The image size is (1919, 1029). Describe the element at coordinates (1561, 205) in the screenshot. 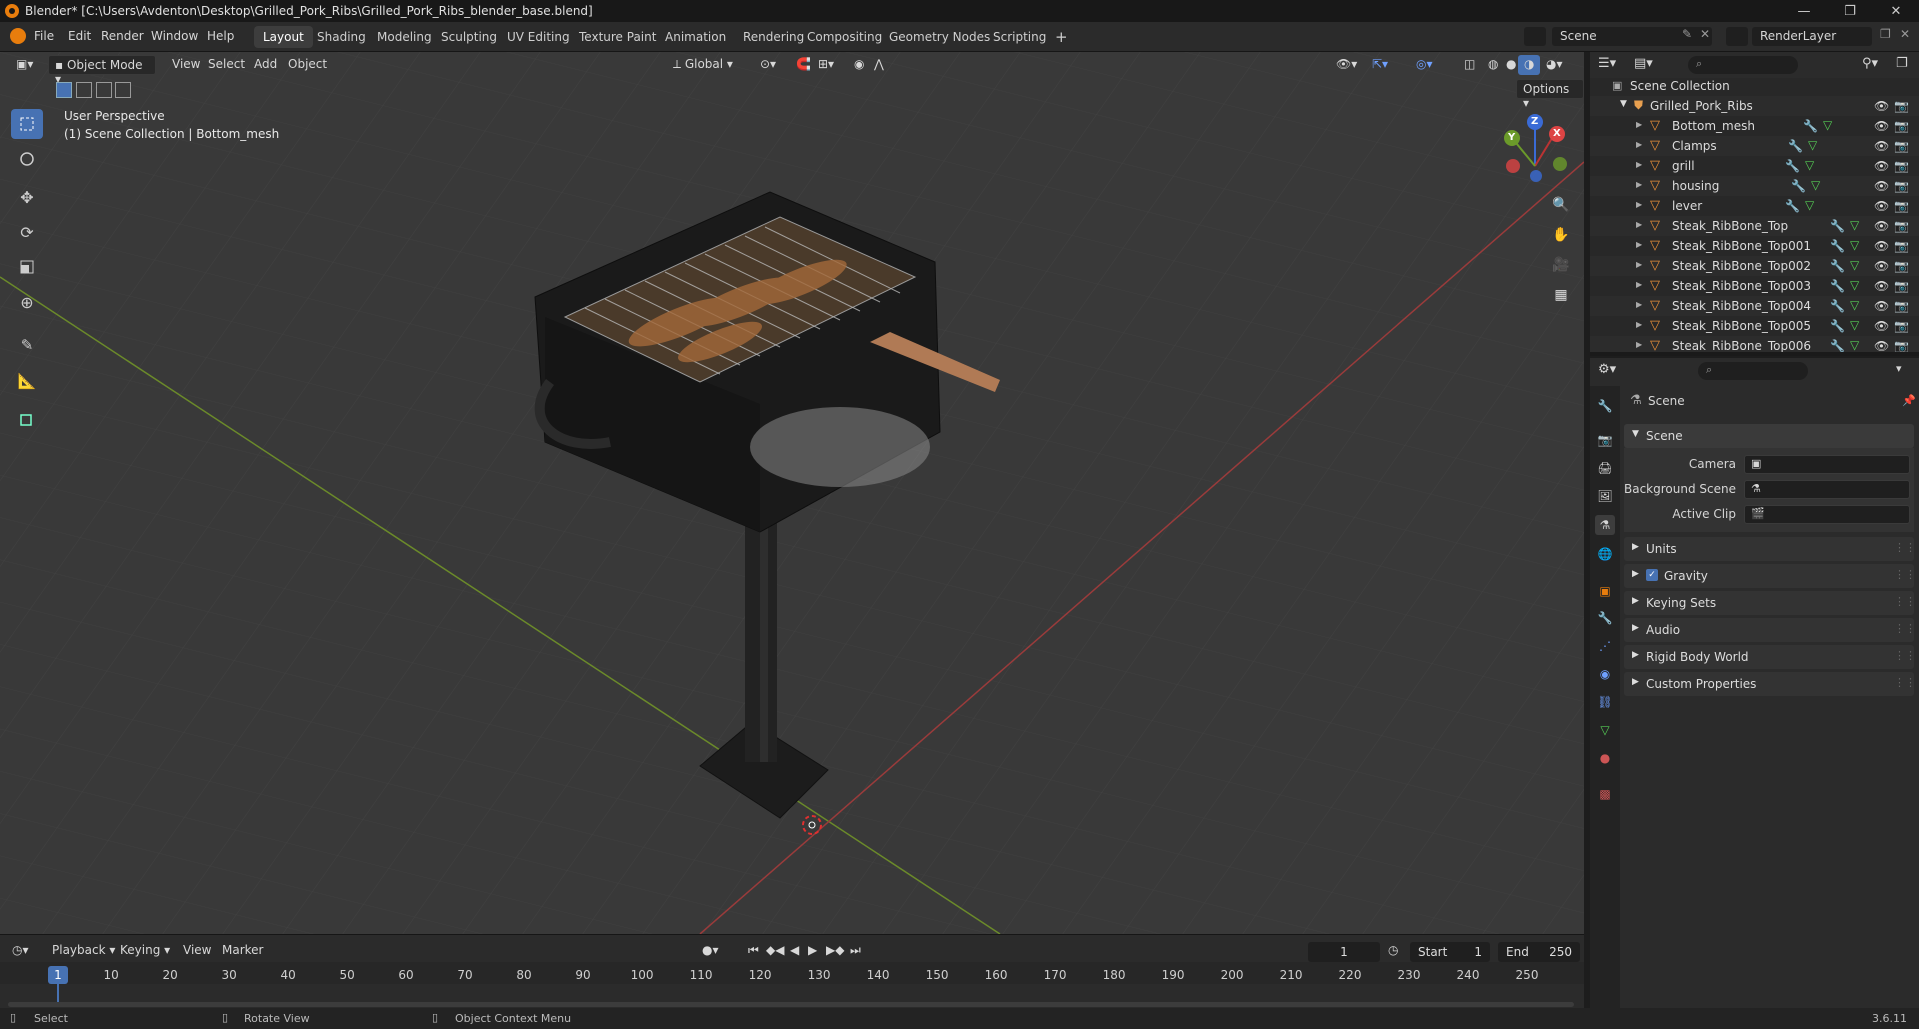

I see `zoom-icon: 🔍` at that location.